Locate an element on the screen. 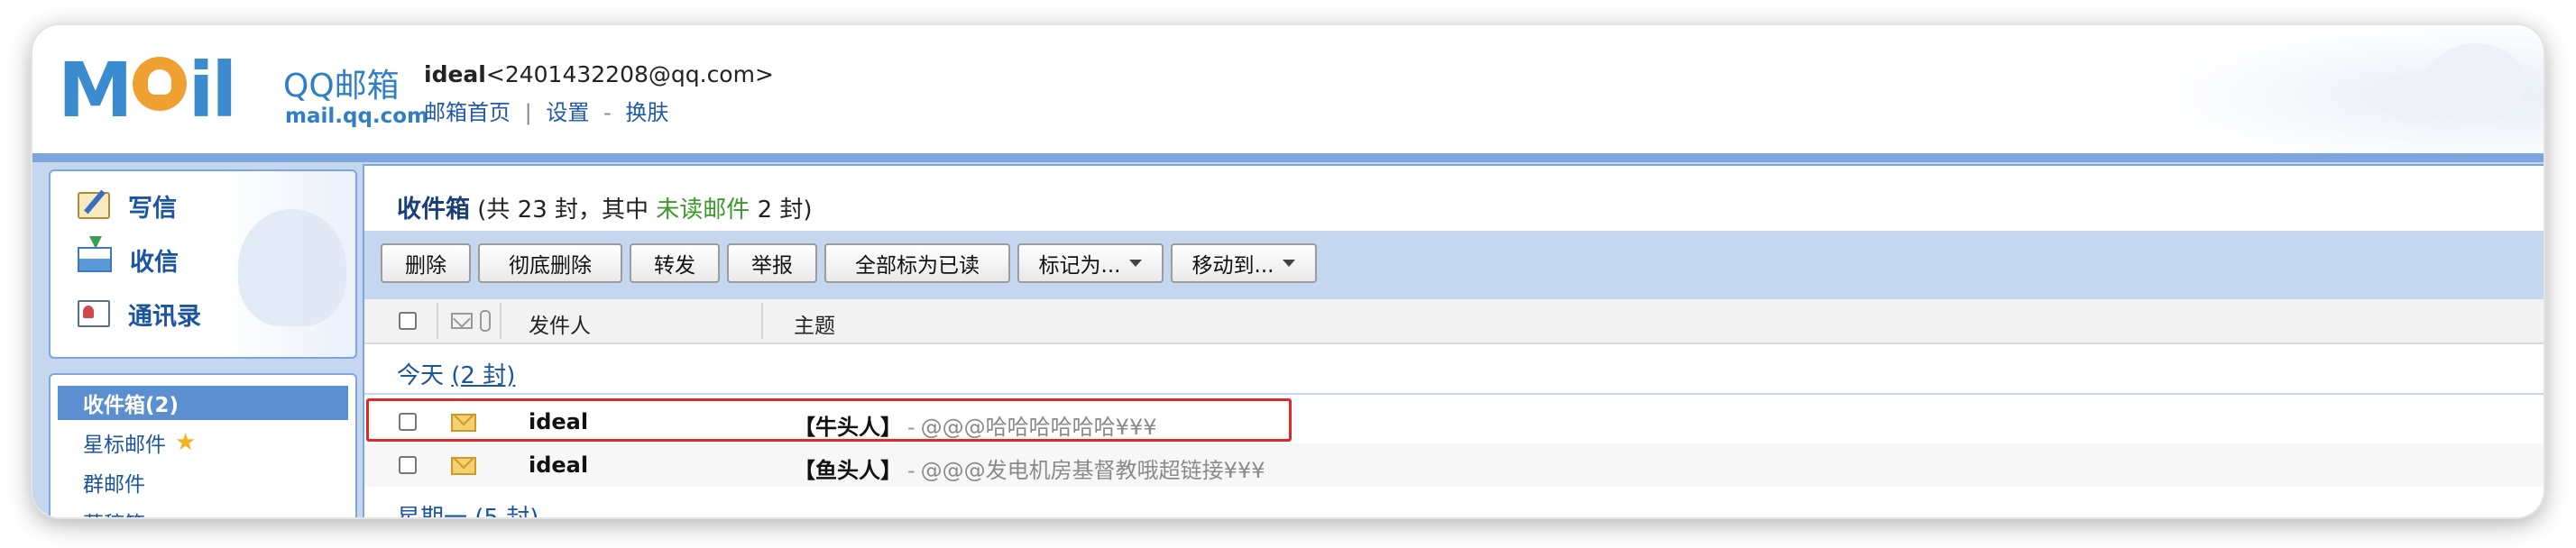  selection-highlight is located at coordinates (829, 420).